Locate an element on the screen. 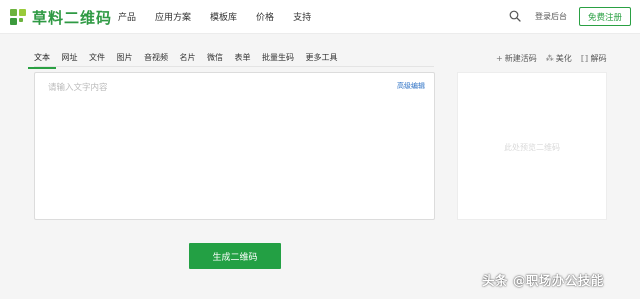  watermark-text: 头条 @职场办公技能 is located at coordinates (543, 280).